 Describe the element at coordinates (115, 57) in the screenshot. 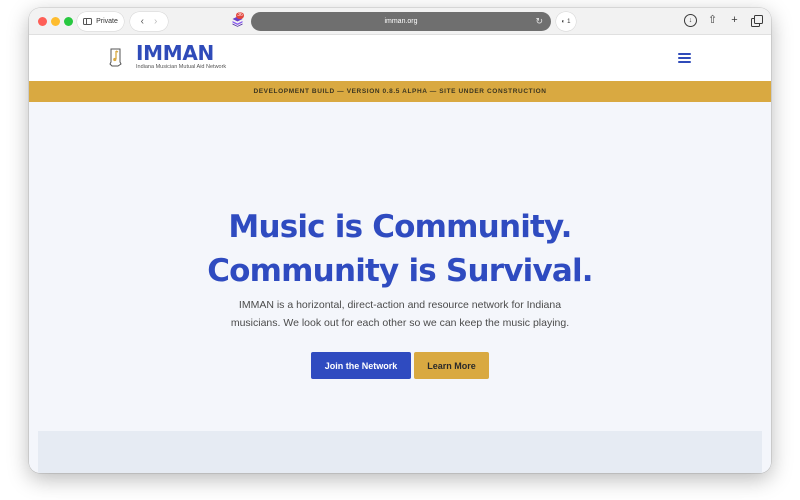

I see `indiana-logo-icon` at that location.